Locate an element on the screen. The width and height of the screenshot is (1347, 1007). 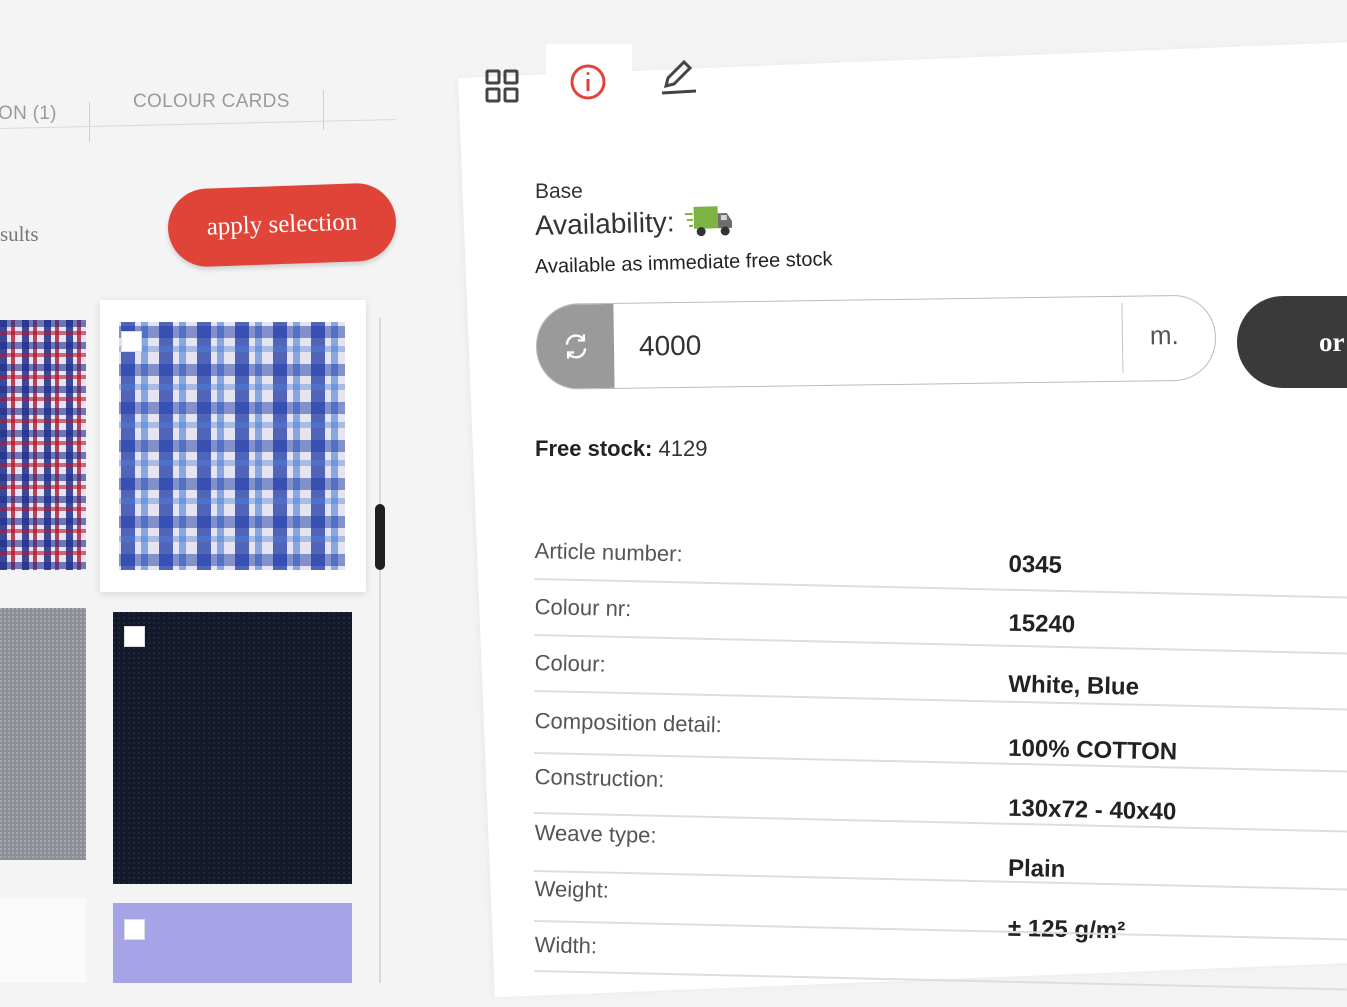
quantity-divider is located at coordinates (1122, 338).